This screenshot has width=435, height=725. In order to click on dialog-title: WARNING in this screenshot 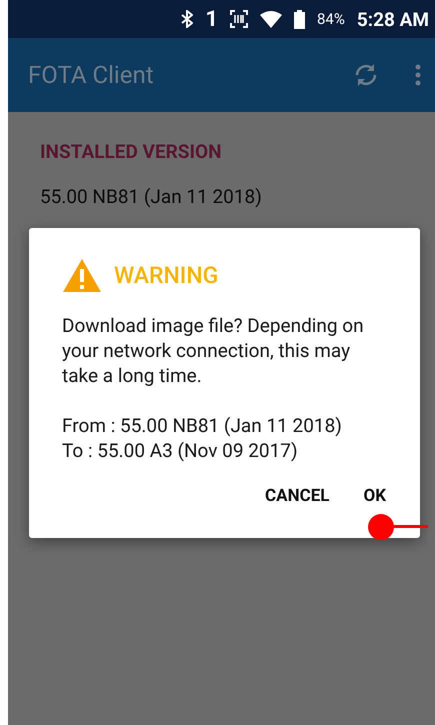, I will do `click(166, 275)`.